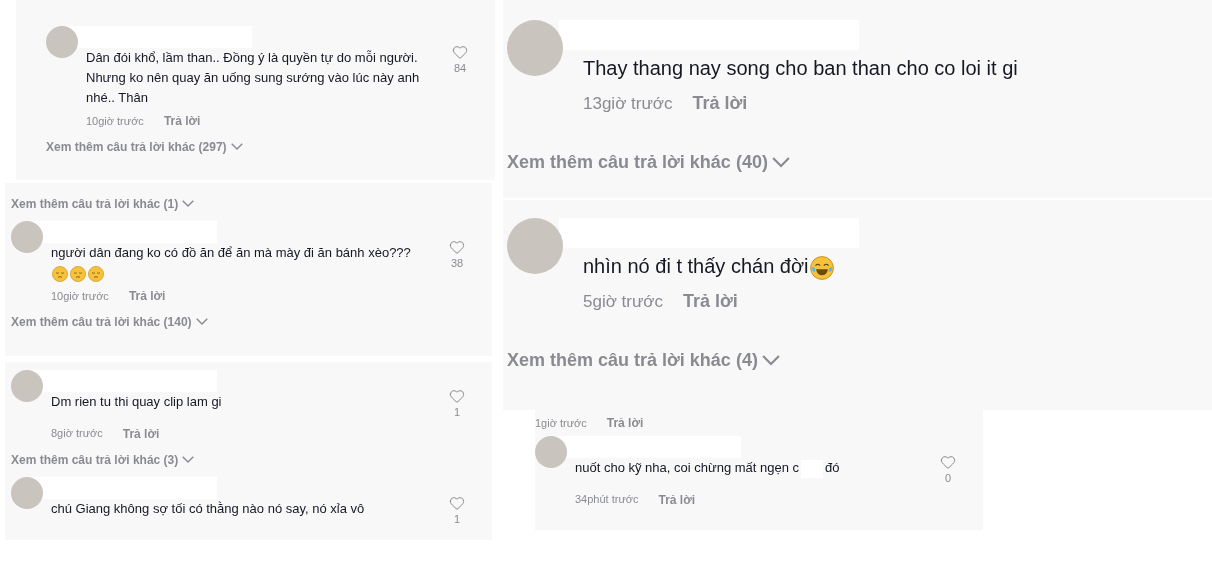 Image resolution: width=1212 pixels, height=561 pixels. Describe the element at coordinates (246, 263) in the screenshot. I see `comment-text: người dân đang ko có đồ ăn để ăn mà mày đi ăn bánh xèo???` at that location.